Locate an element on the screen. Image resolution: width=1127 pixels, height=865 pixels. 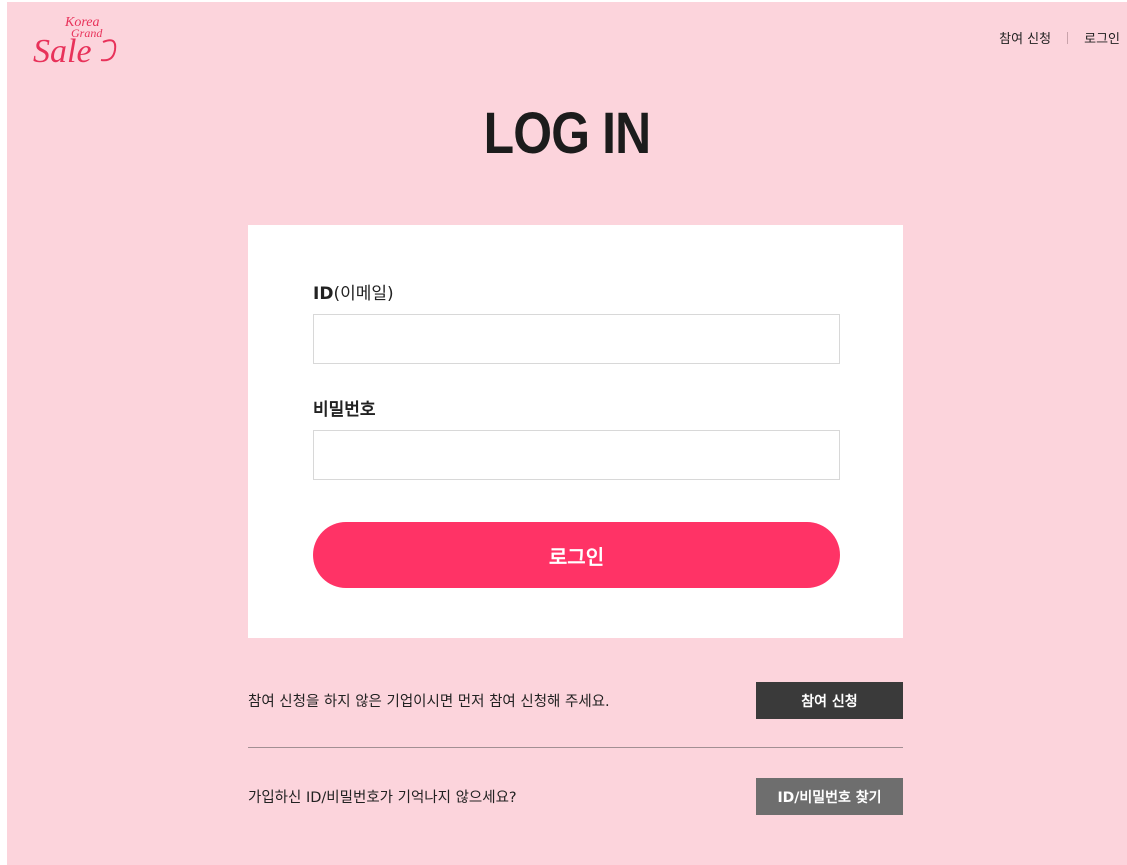
find-account-row: 가입하신 ID/비밀번호가 기억나지 않으세요? ID/비밀번호 찾기 is located at coordinates (575, 796).